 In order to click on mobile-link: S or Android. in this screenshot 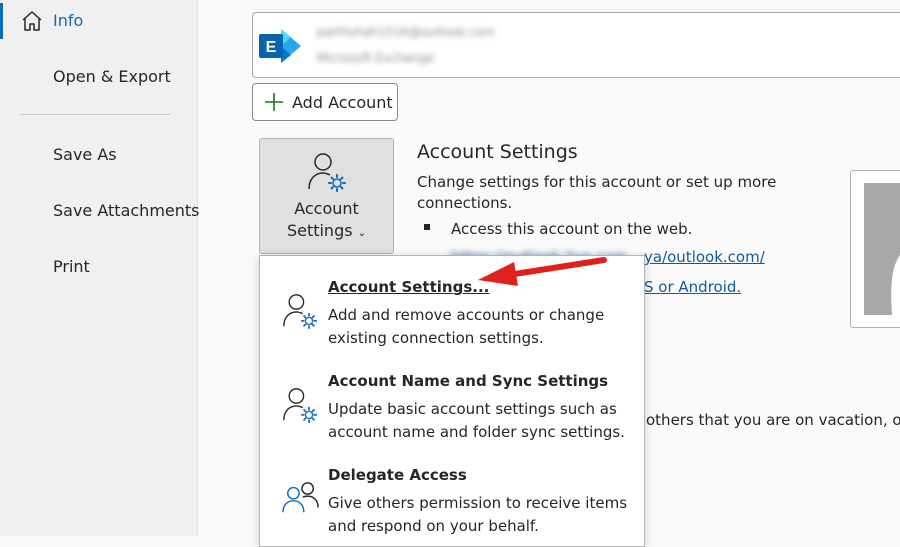, I will do `click(692, 287)`.